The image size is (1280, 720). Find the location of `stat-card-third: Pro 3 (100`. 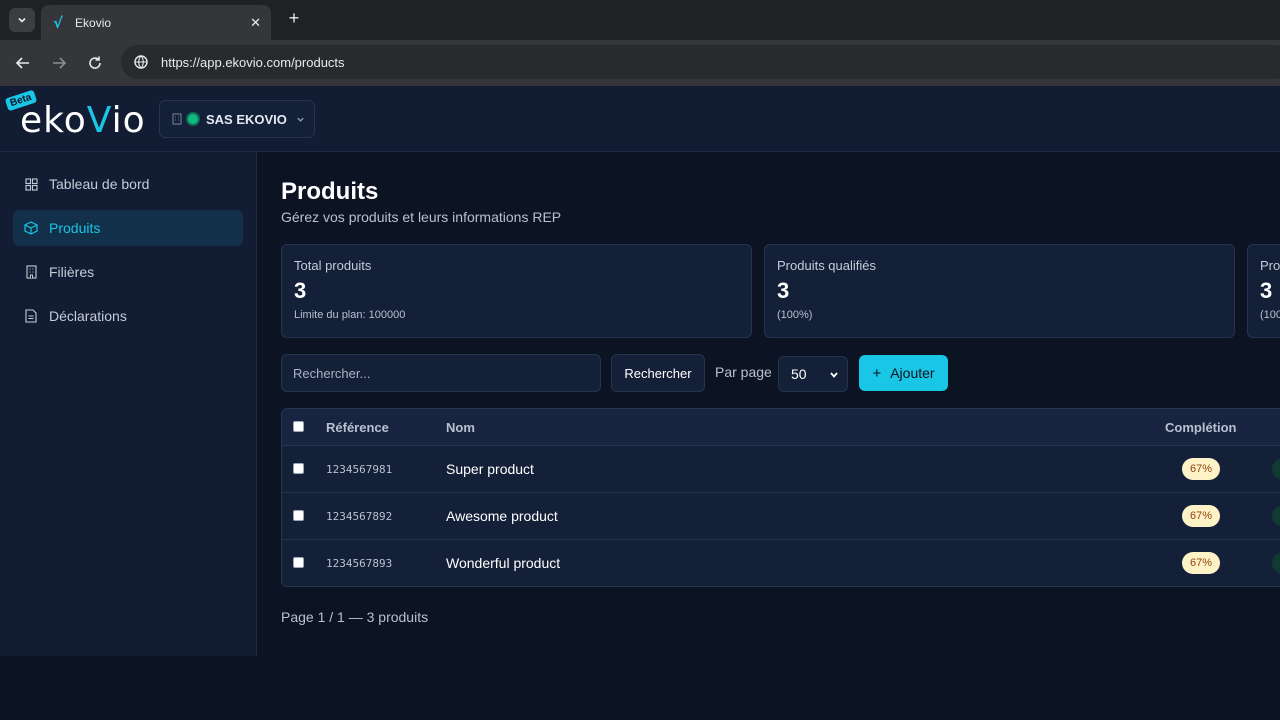

stat-card-third: Pro 3 (100 is located at coordinates (1263, 291).